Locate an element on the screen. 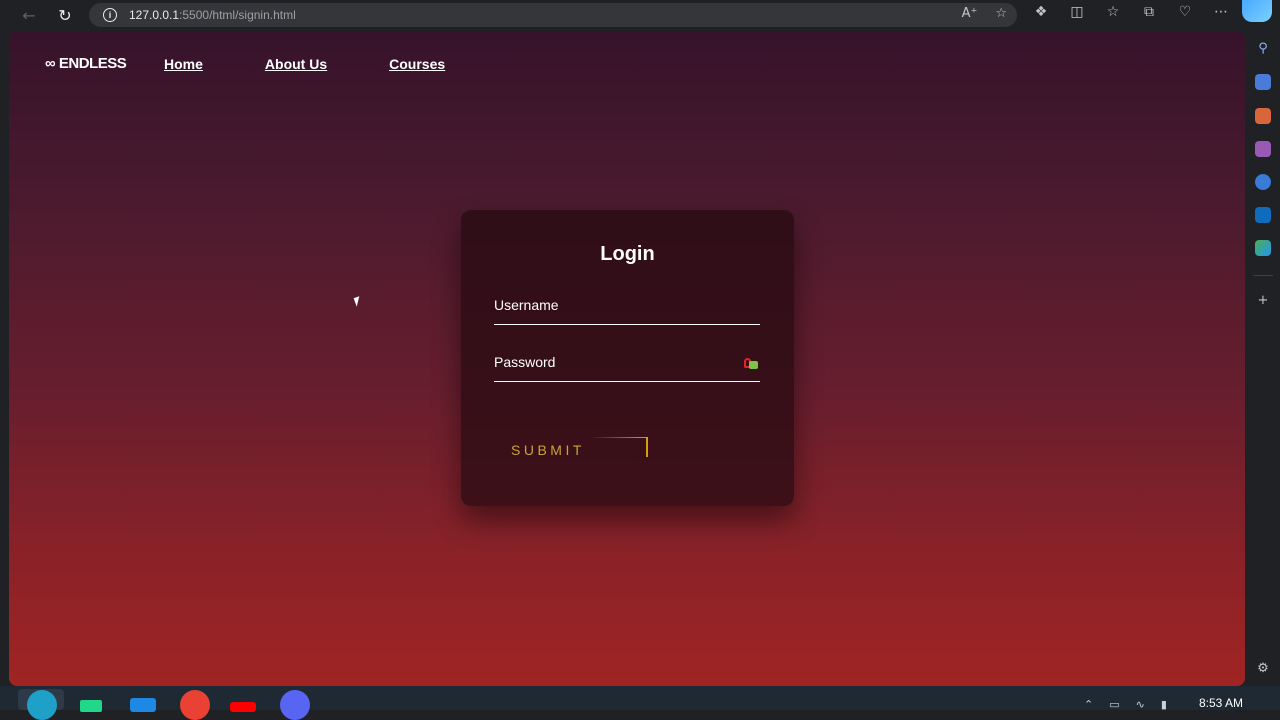  submit-button: SUBMIT is located at coordinates (579, 450).